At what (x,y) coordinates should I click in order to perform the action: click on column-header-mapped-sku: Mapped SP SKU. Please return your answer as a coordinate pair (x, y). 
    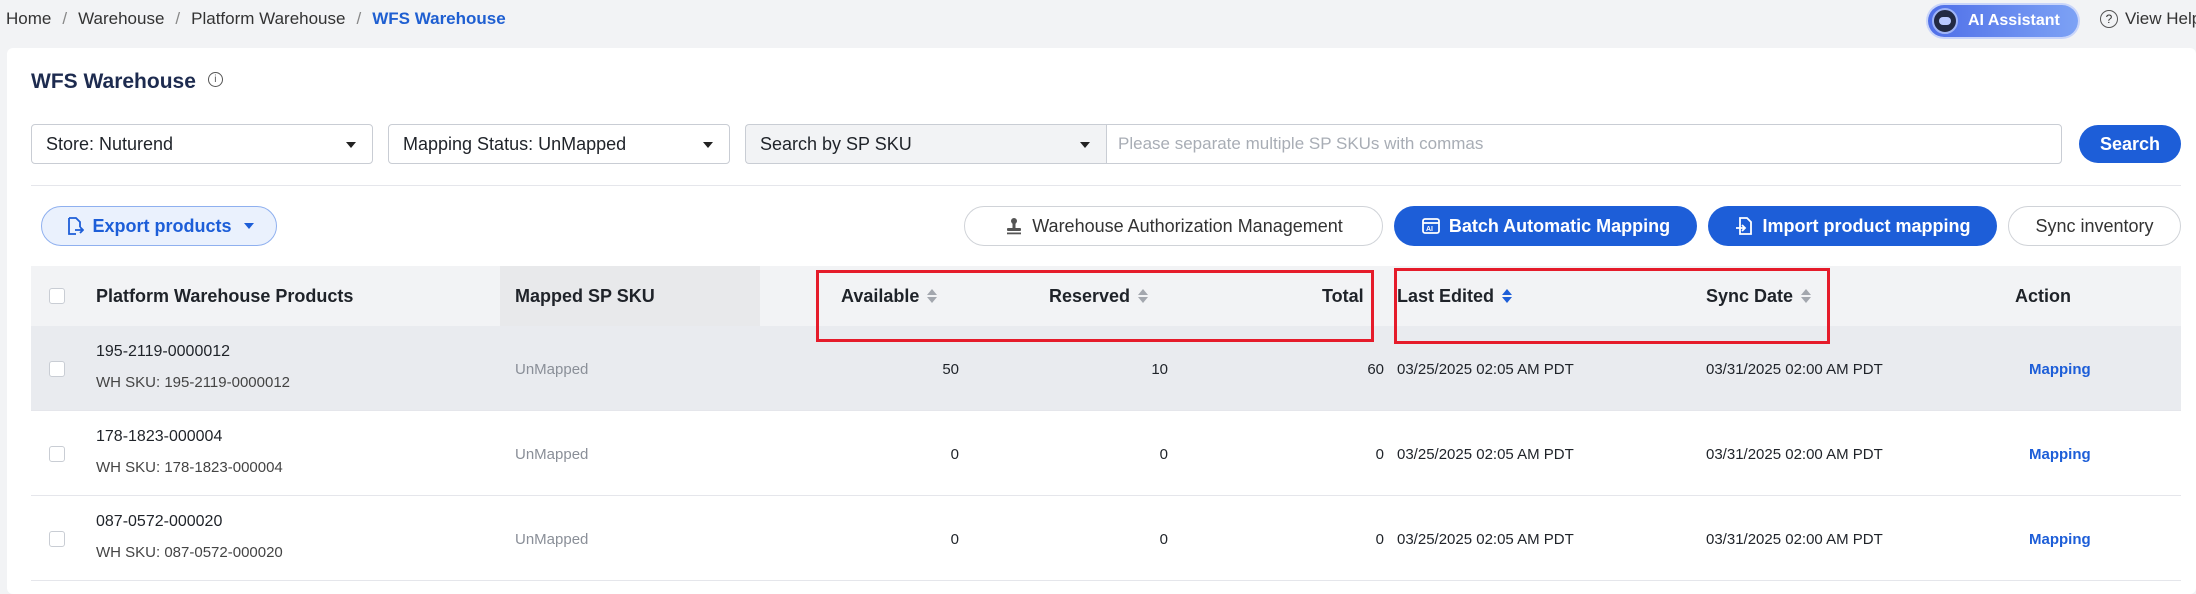
    Looking at the image, I should click on (630, 296).